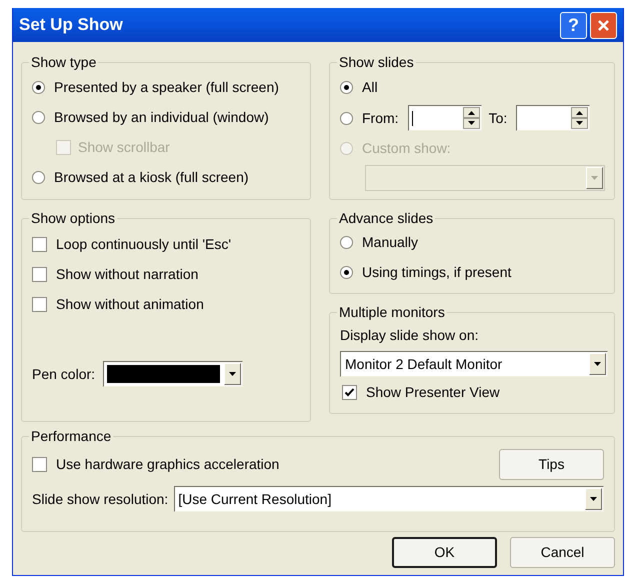 This screenshot has height=580, width=636. What do you see at coordinates (151, 177) in the screenshot?
I see `option-label: Browsed at a kiosk (full screen)` at bounding box center [151, 177].